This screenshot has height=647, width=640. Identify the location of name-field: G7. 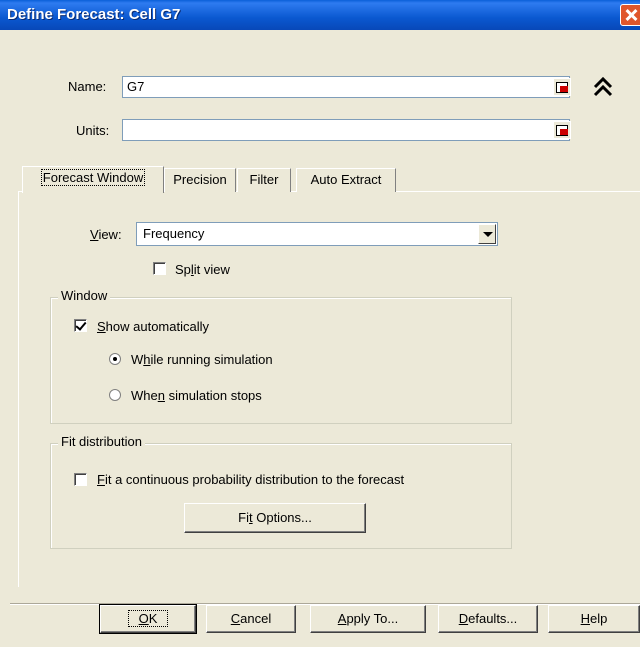
(346, 87).